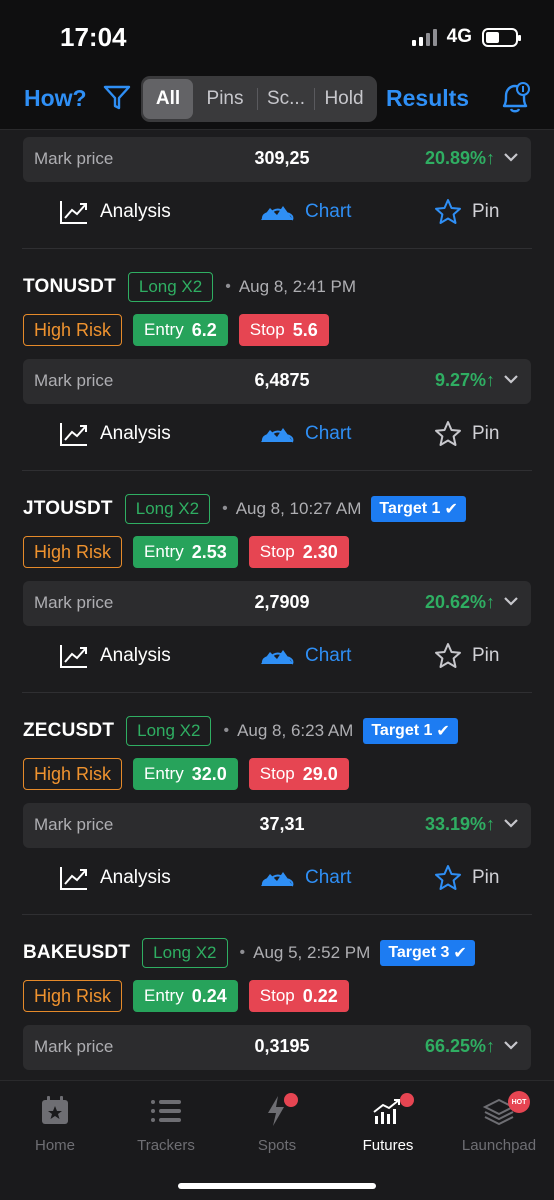 The image size is (554, 1200). Describe the element at coordinates (320, 551) in the screenshot. I see `stop-value: 2.30` at that location.